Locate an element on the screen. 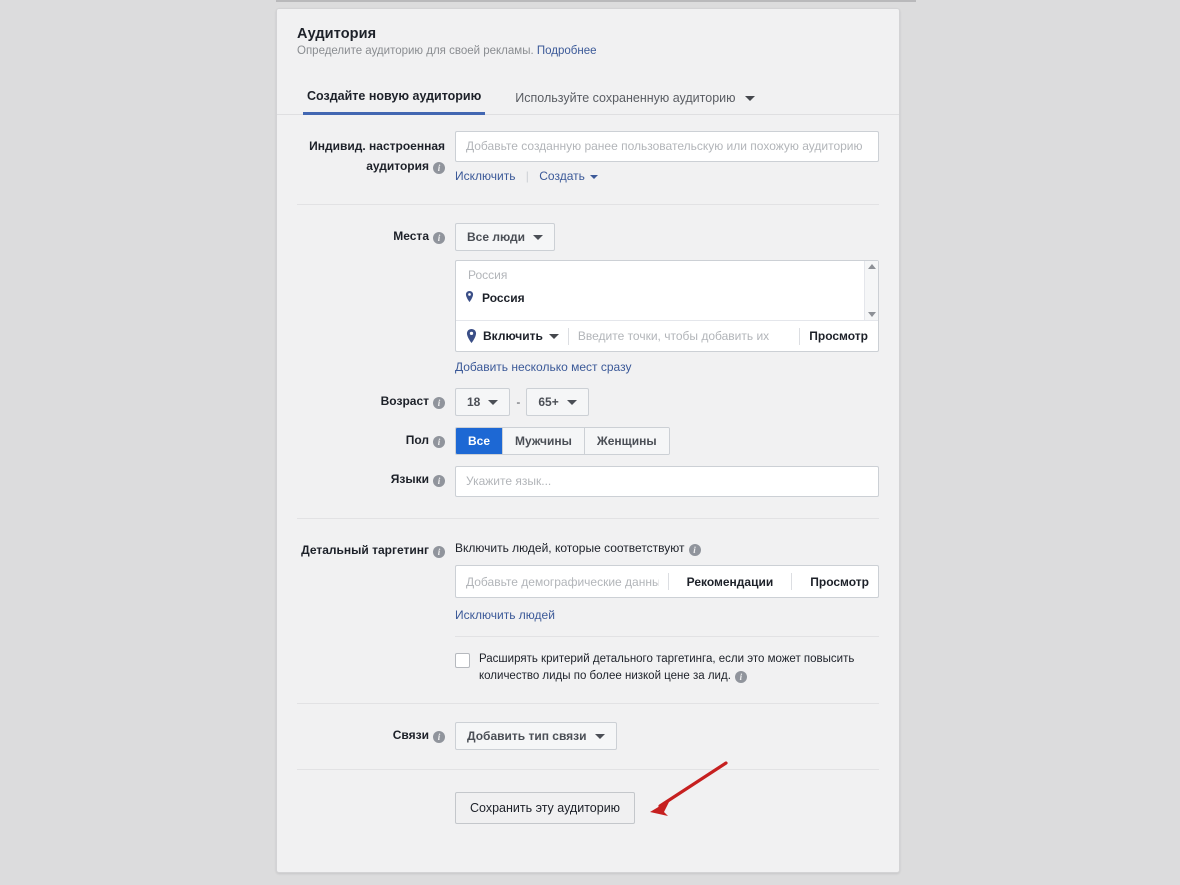 The width and height of the screenshot is (1180, 885). age-max-select: 65+ is located at coordinates (557, 402).